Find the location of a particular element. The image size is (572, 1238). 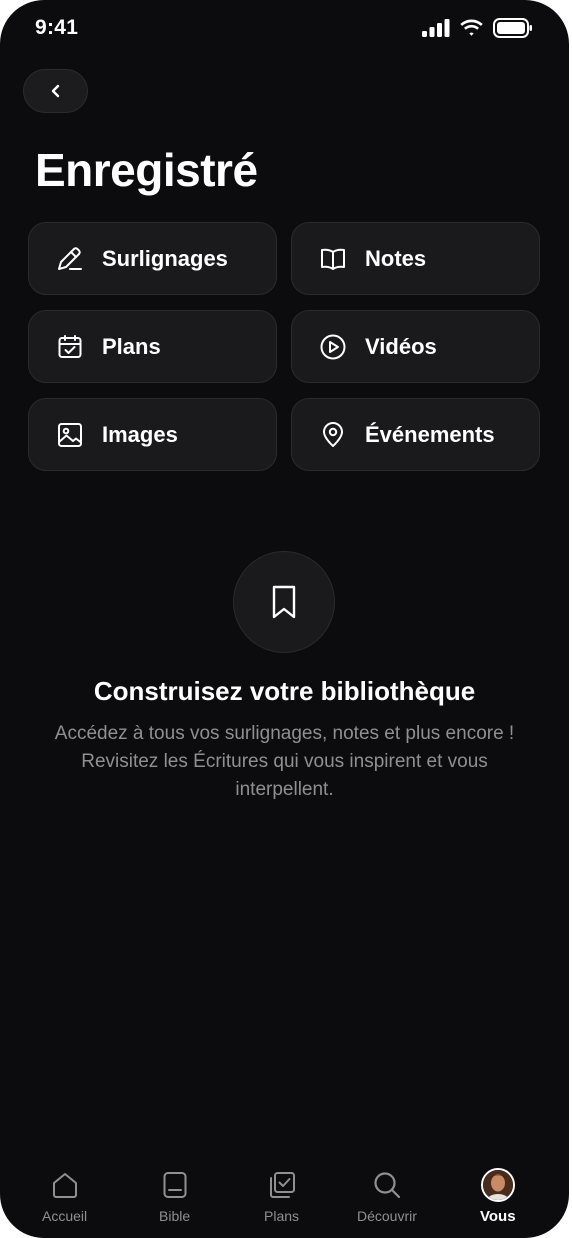

tab-label: Accueil is located at coordinates (65, 1216).